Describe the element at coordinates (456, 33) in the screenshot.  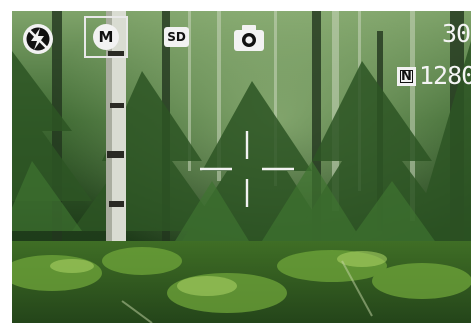
I see `shots-remaining: 30` at that location.